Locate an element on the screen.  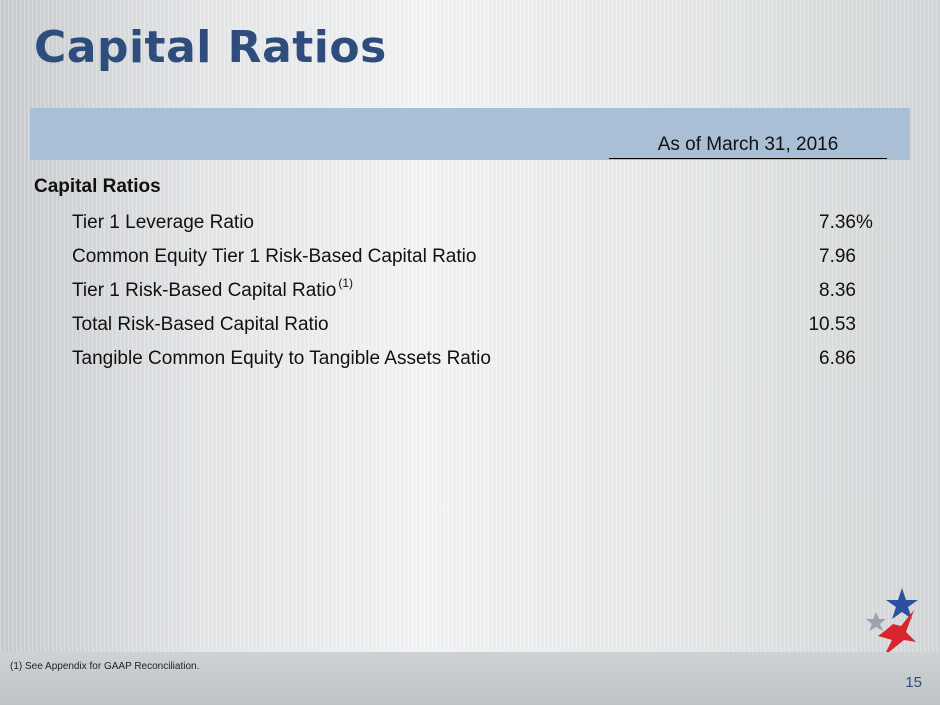
table-row: Total Risk-Based Capital Ratio 10.53 is located at coordinates (470, 329).